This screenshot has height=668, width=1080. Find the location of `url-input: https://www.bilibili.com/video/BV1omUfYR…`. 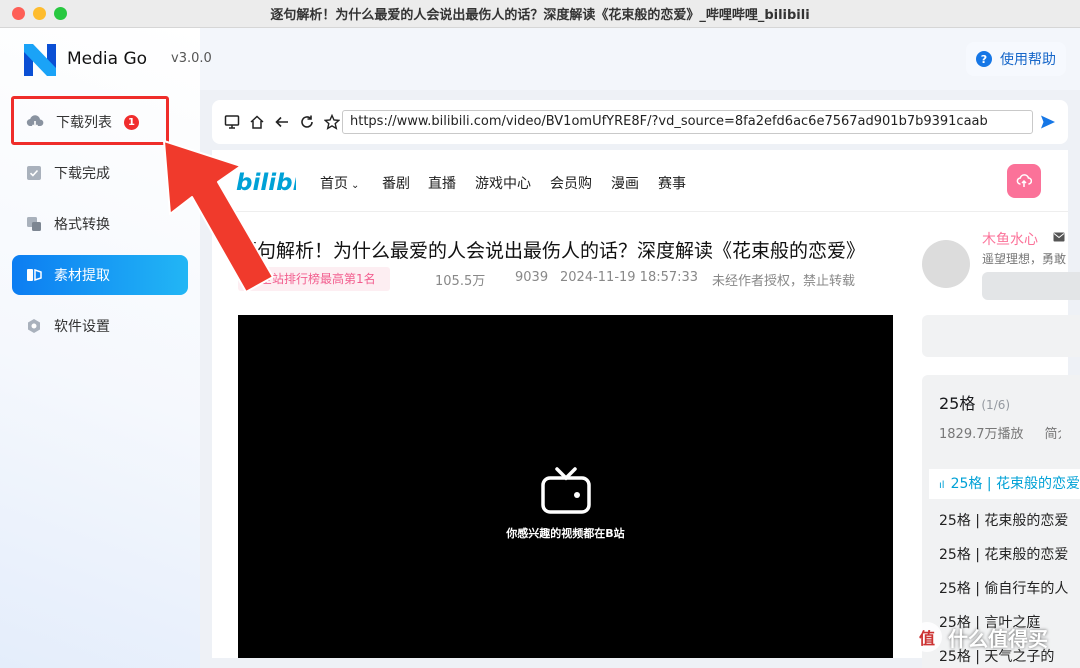

url-input: https://www.bilibili.com/video/BV1omUfYR… is located at coordinates (687, 122).